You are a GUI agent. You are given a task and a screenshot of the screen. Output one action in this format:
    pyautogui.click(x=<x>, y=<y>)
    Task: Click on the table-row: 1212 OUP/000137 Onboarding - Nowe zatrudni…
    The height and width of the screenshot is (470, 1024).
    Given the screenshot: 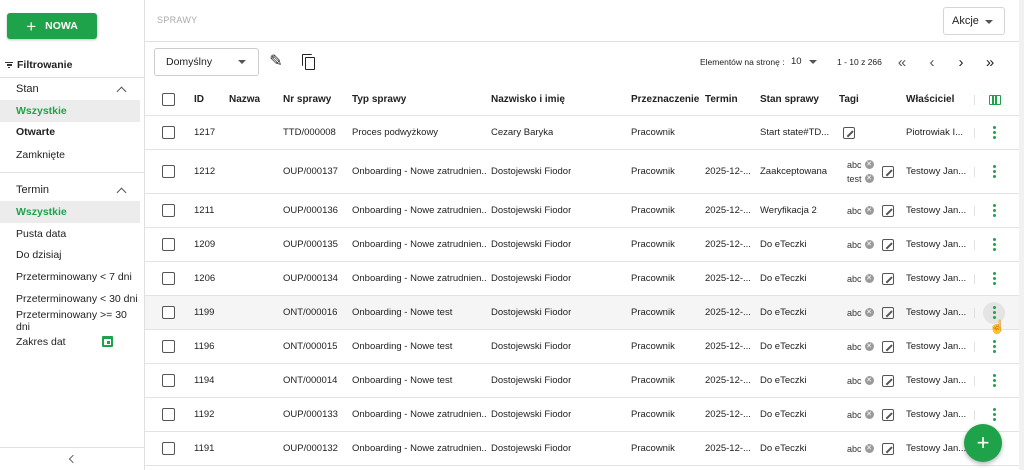 What is the action you would take?
    pyautogui.click(x=582, y=172)
    